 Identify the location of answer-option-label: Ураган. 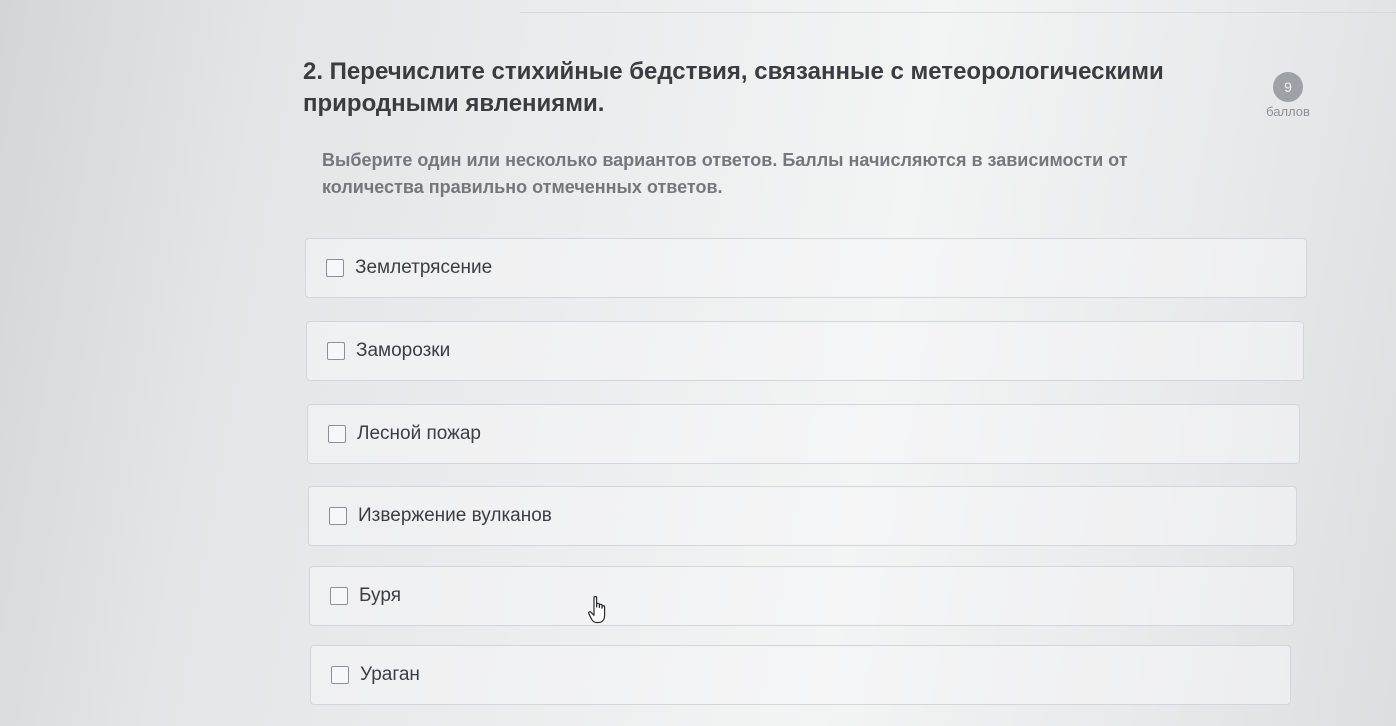
(390, 674).